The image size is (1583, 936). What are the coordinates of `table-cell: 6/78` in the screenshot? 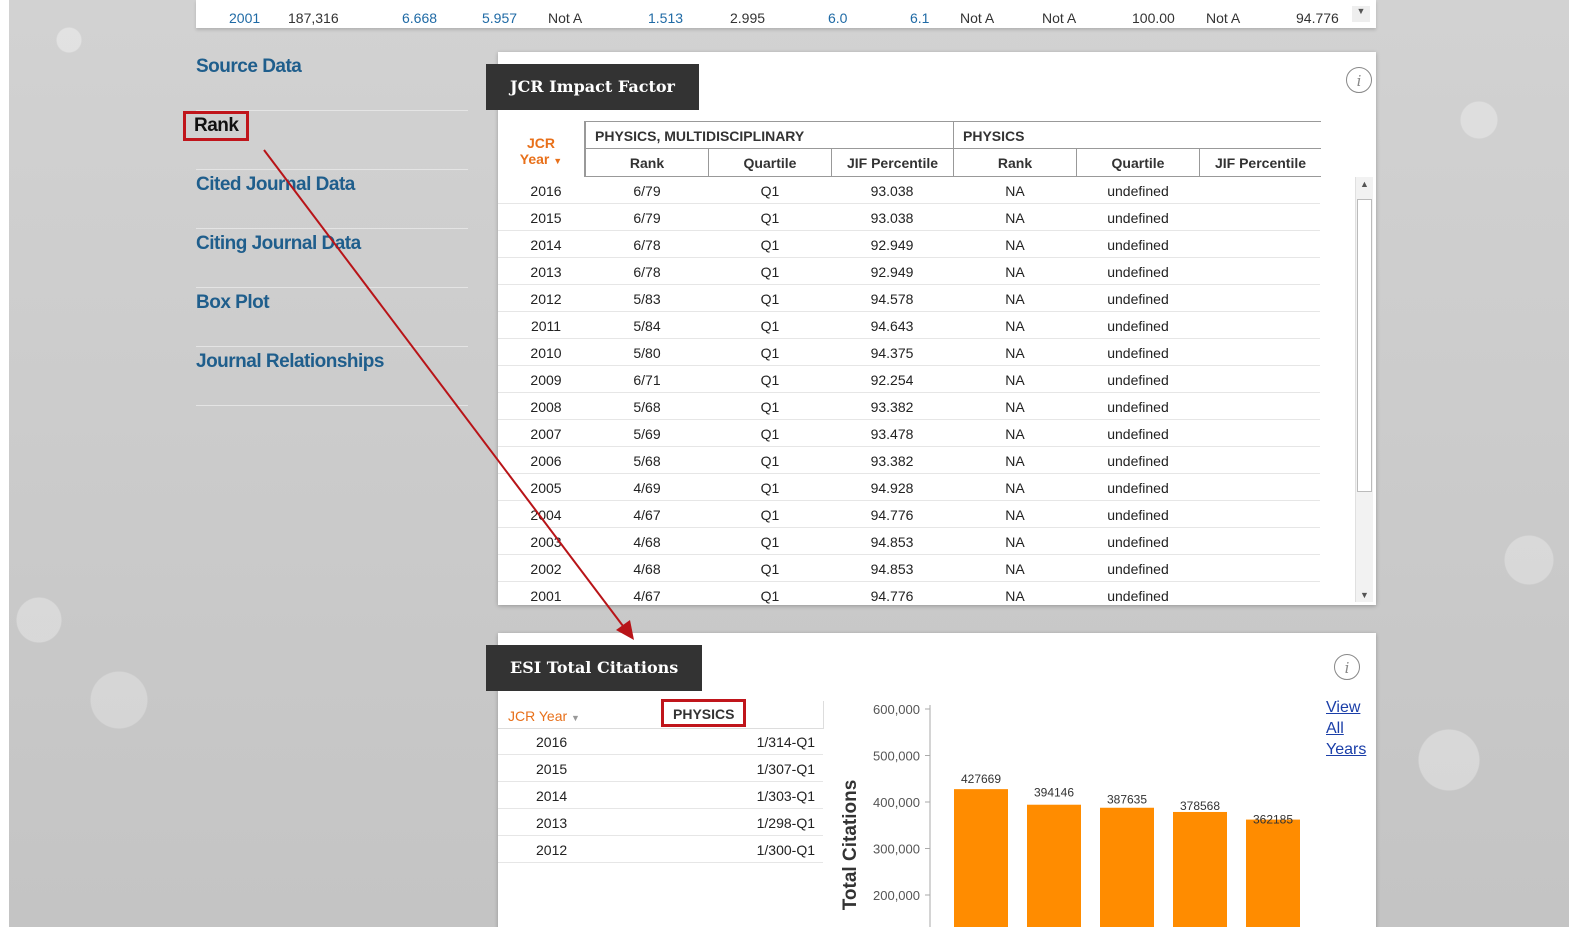 It's located at (647, 245).